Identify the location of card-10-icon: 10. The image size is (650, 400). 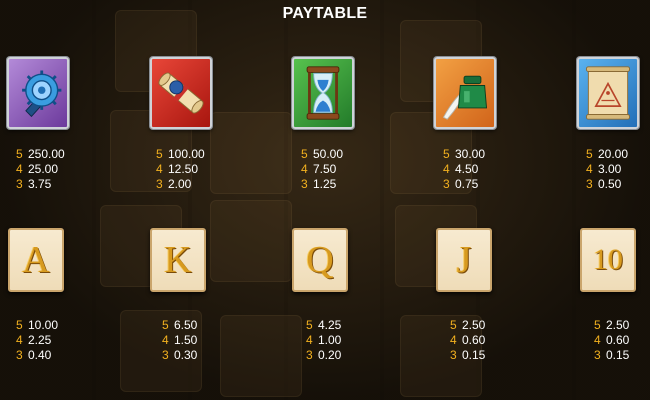
(608, 260).